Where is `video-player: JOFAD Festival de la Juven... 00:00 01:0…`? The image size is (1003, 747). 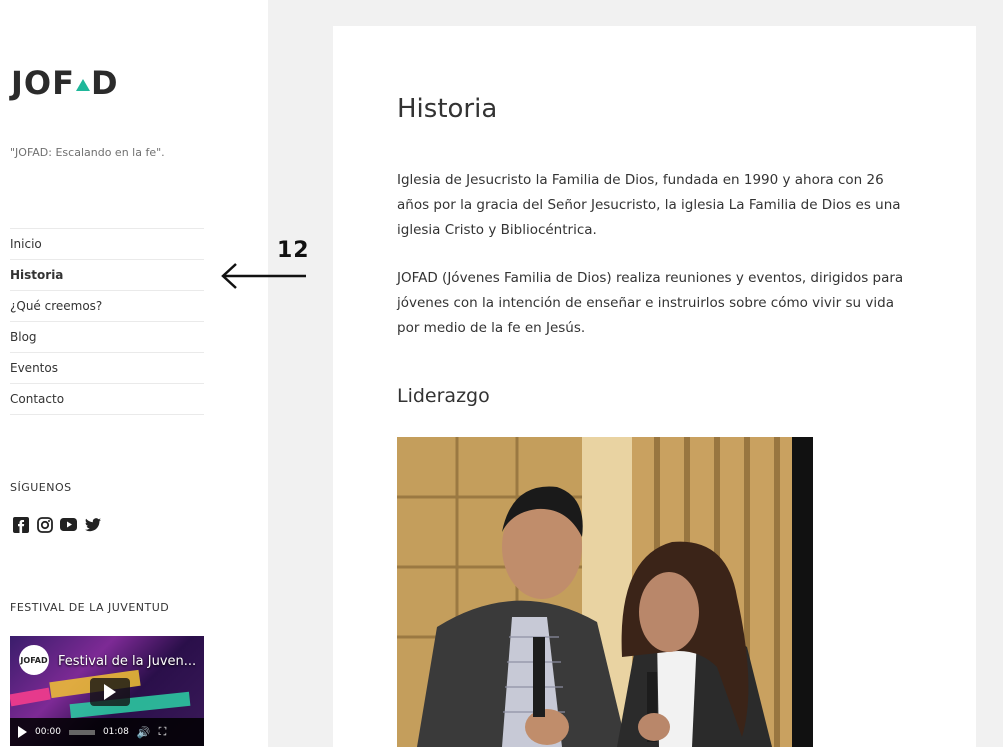 video-player: JOFAD Festival de la Juven... 00:00 01:0… is located at coordinates (107, 691).